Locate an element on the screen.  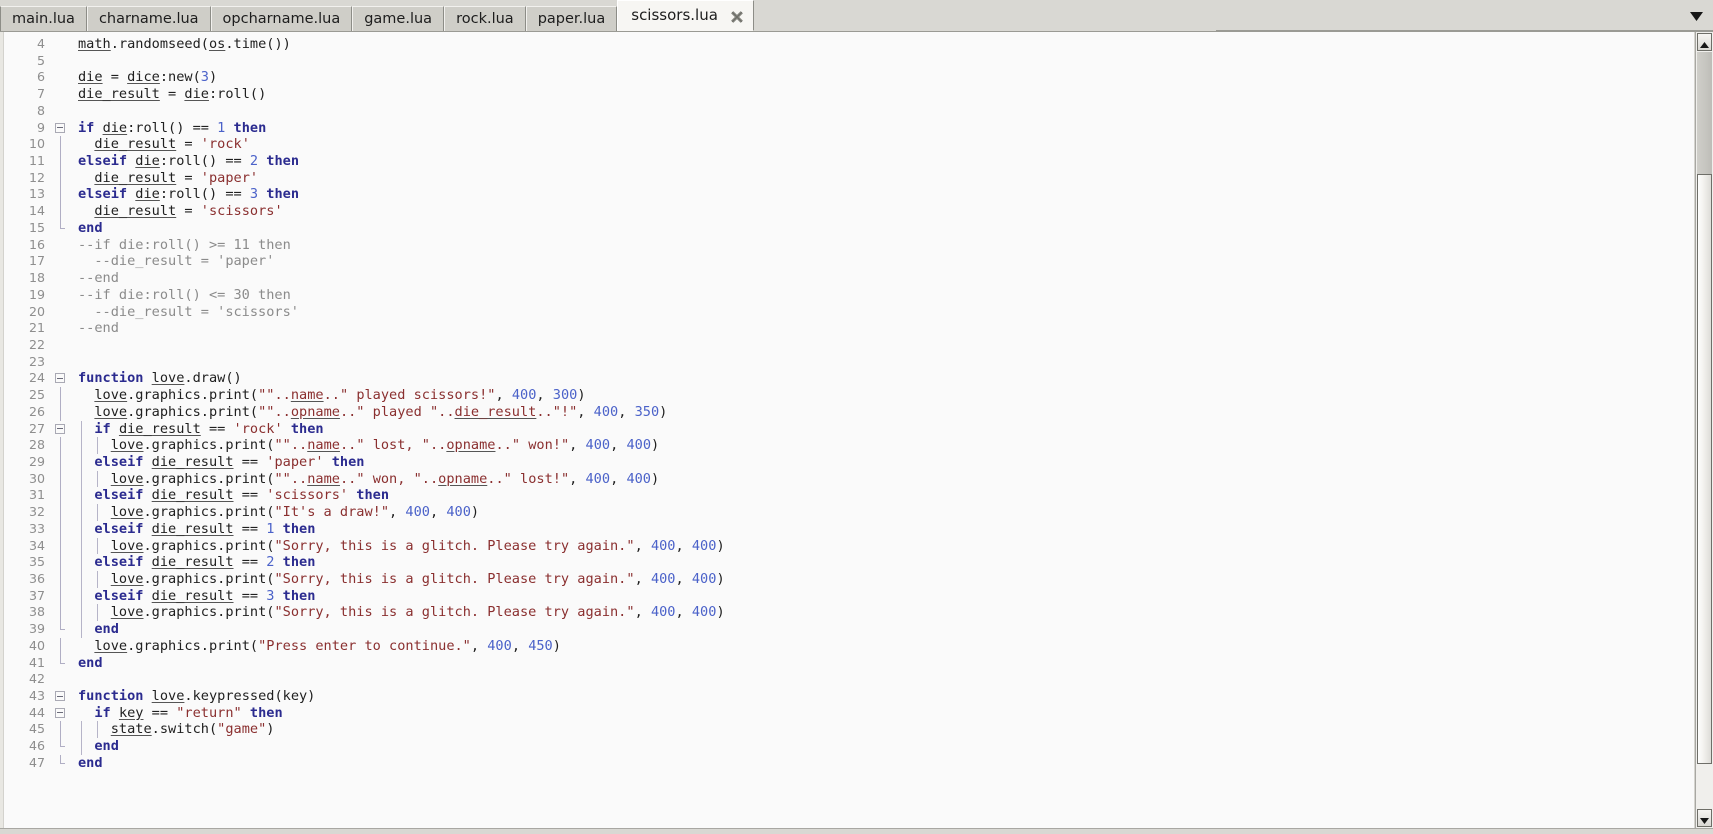
code-line: 37 elseif die_result == 3 then is located at coordinates (849, 596).